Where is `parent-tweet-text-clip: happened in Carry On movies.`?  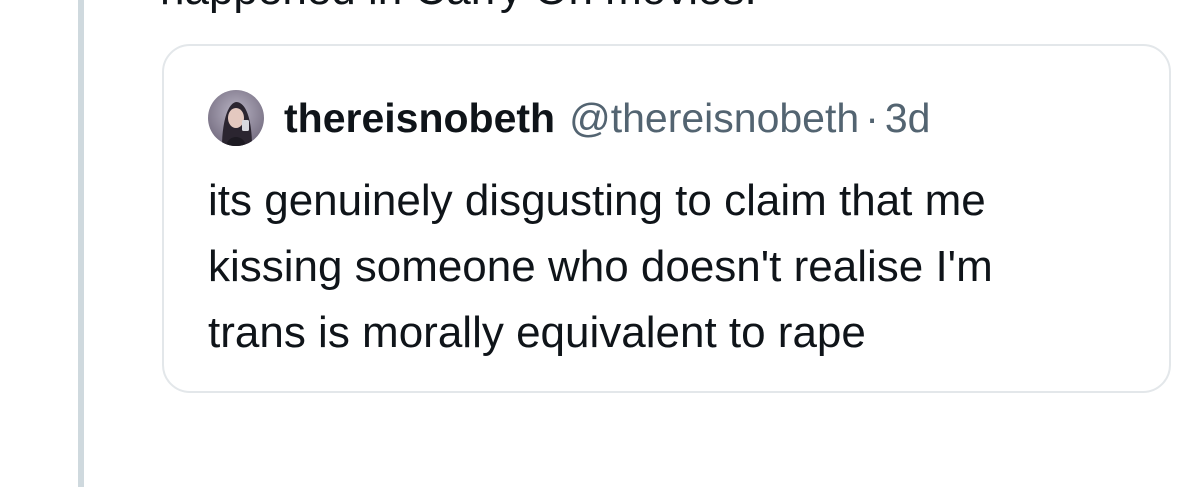 parent-tweet-text-clip: happened in Carry On movies. is located at coordinates (660, 8).